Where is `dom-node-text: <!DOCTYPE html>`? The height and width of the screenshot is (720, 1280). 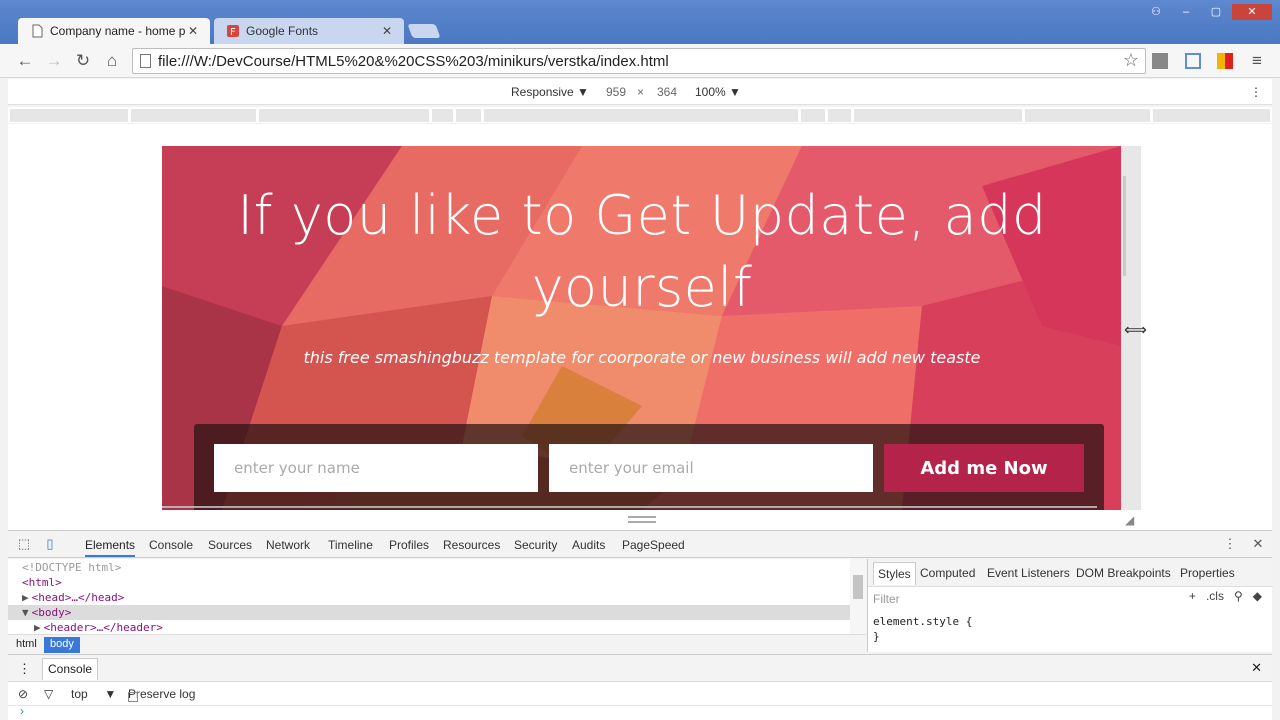
dom-node-text: <!DOCTYPE html> is located at coordinates (72, 567).